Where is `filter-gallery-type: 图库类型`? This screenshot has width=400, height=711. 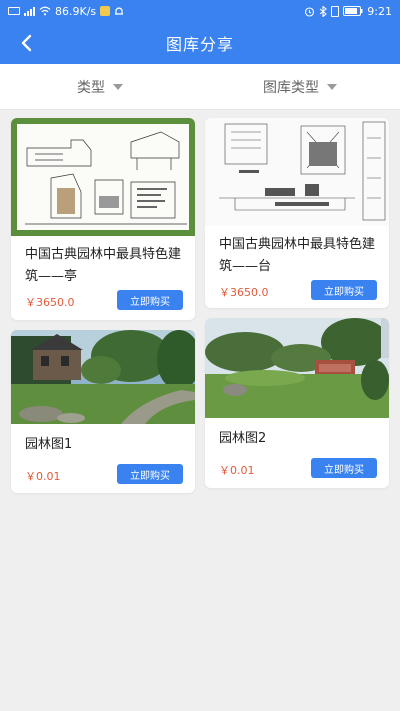
filter-gallery-type: 图库类型 is located at coordinates (300, 87).